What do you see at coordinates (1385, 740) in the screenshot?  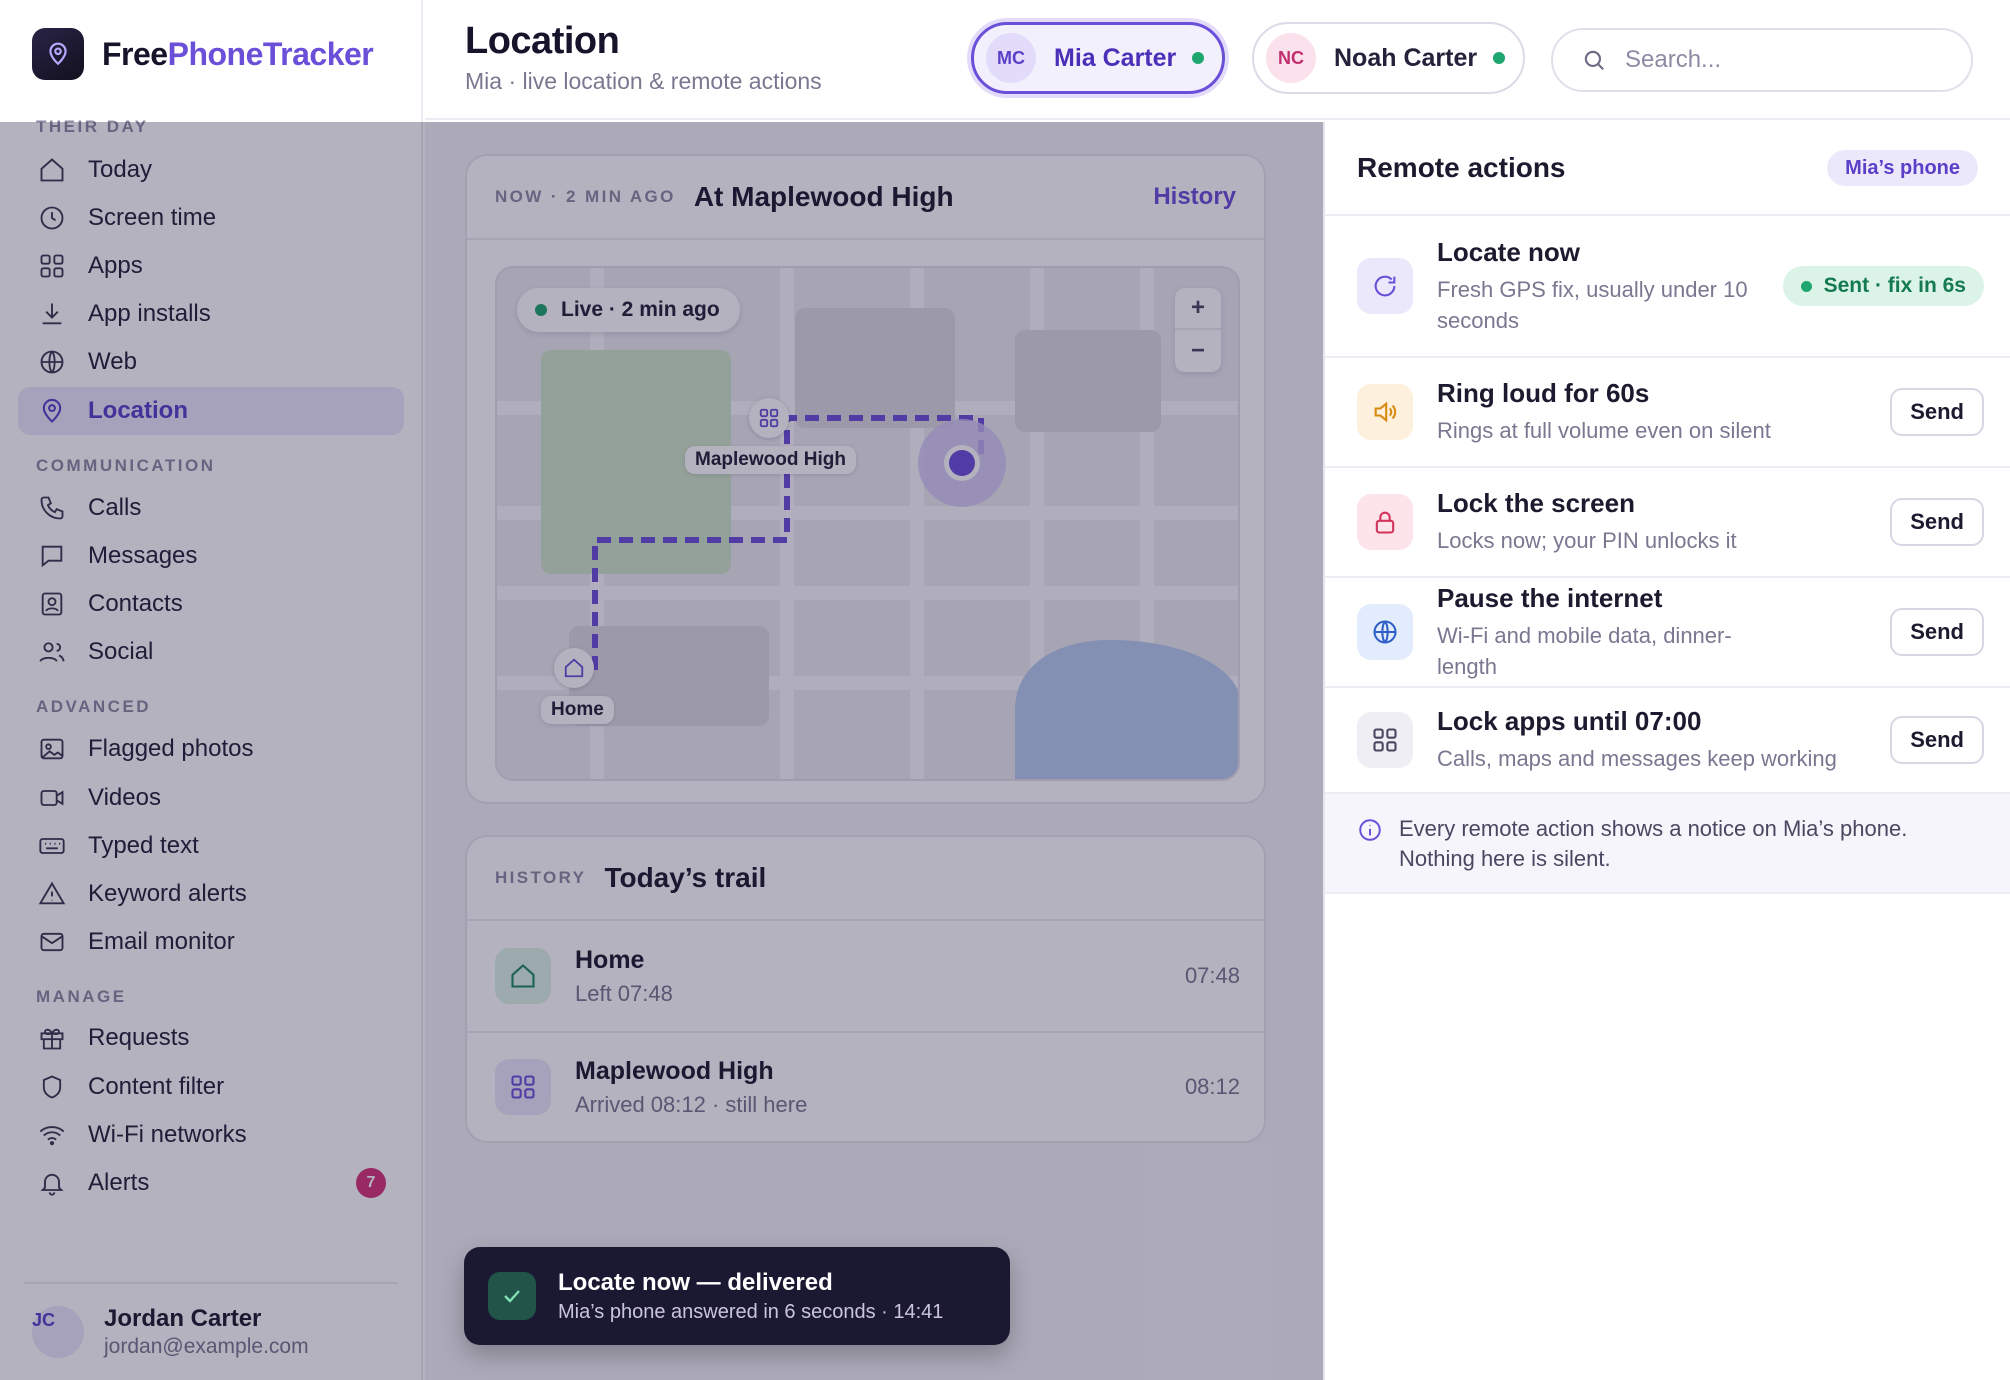 I see `grid-icon` at bounding box center [1385, 740].